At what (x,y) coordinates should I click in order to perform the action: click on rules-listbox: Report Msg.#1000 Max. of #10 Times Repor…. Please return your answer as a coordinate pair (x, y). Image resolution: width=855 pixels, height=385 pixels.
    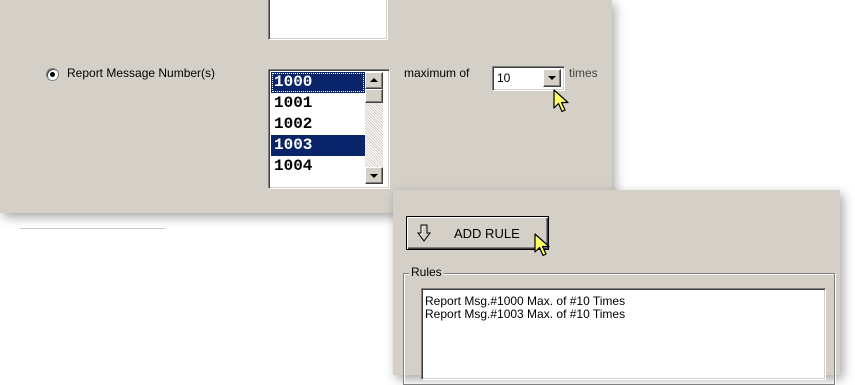
    Looking at the image, I should click on (623, 334).